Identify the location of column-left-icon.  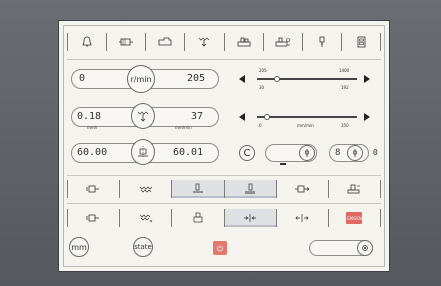
(197, 188).